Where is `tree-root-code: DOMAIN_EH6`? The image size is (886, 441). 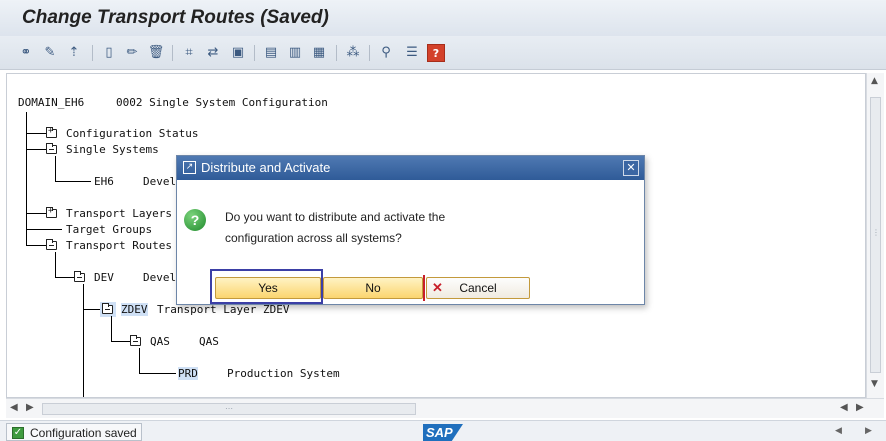
tree-root-code: DOMAIN_EH6 is located at coordinates (51, 102).